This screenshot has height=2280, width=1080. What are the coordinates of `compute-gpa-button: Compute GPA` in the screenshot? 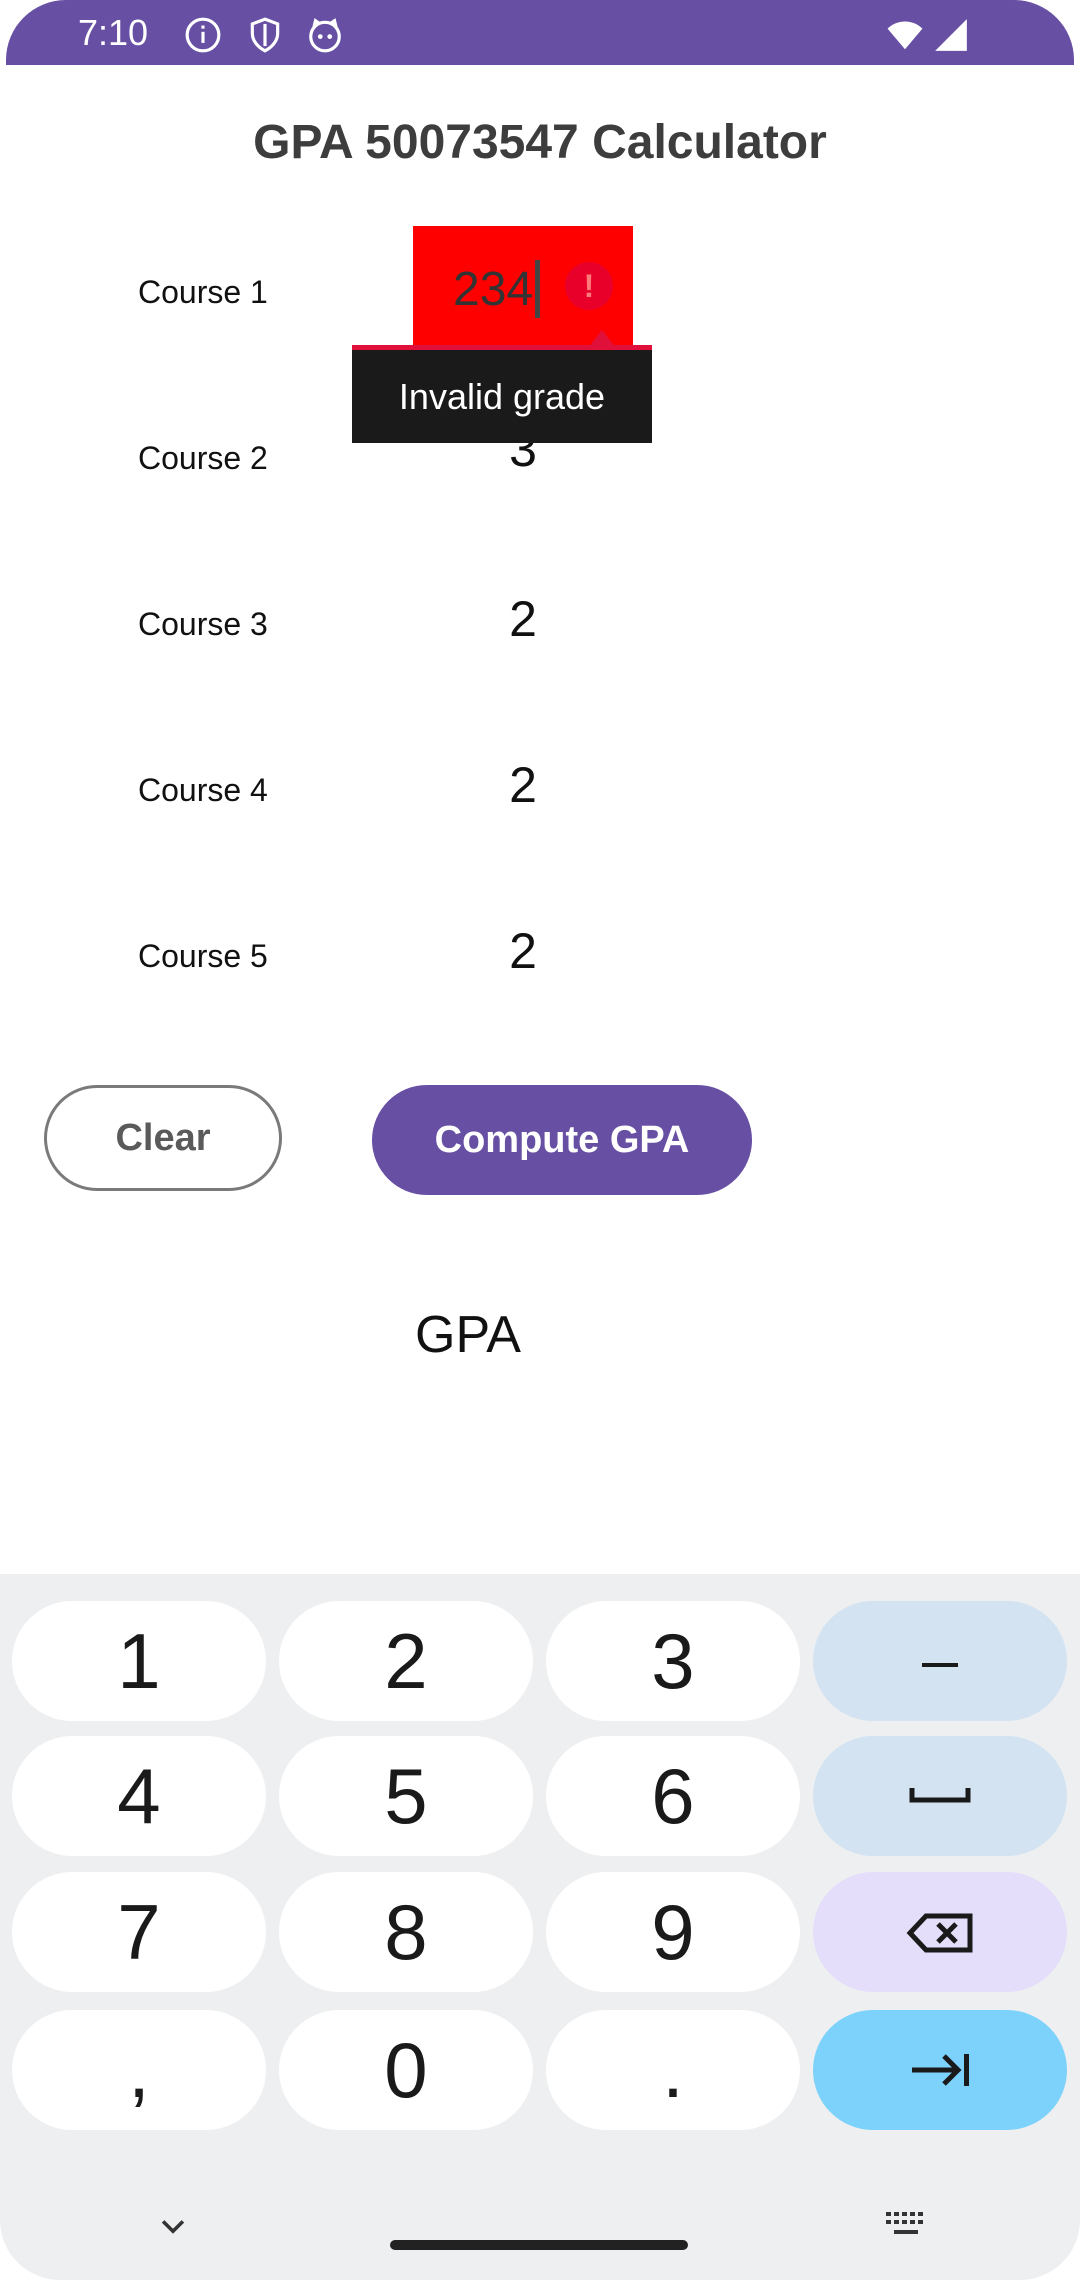 It's located at (562, 1140).